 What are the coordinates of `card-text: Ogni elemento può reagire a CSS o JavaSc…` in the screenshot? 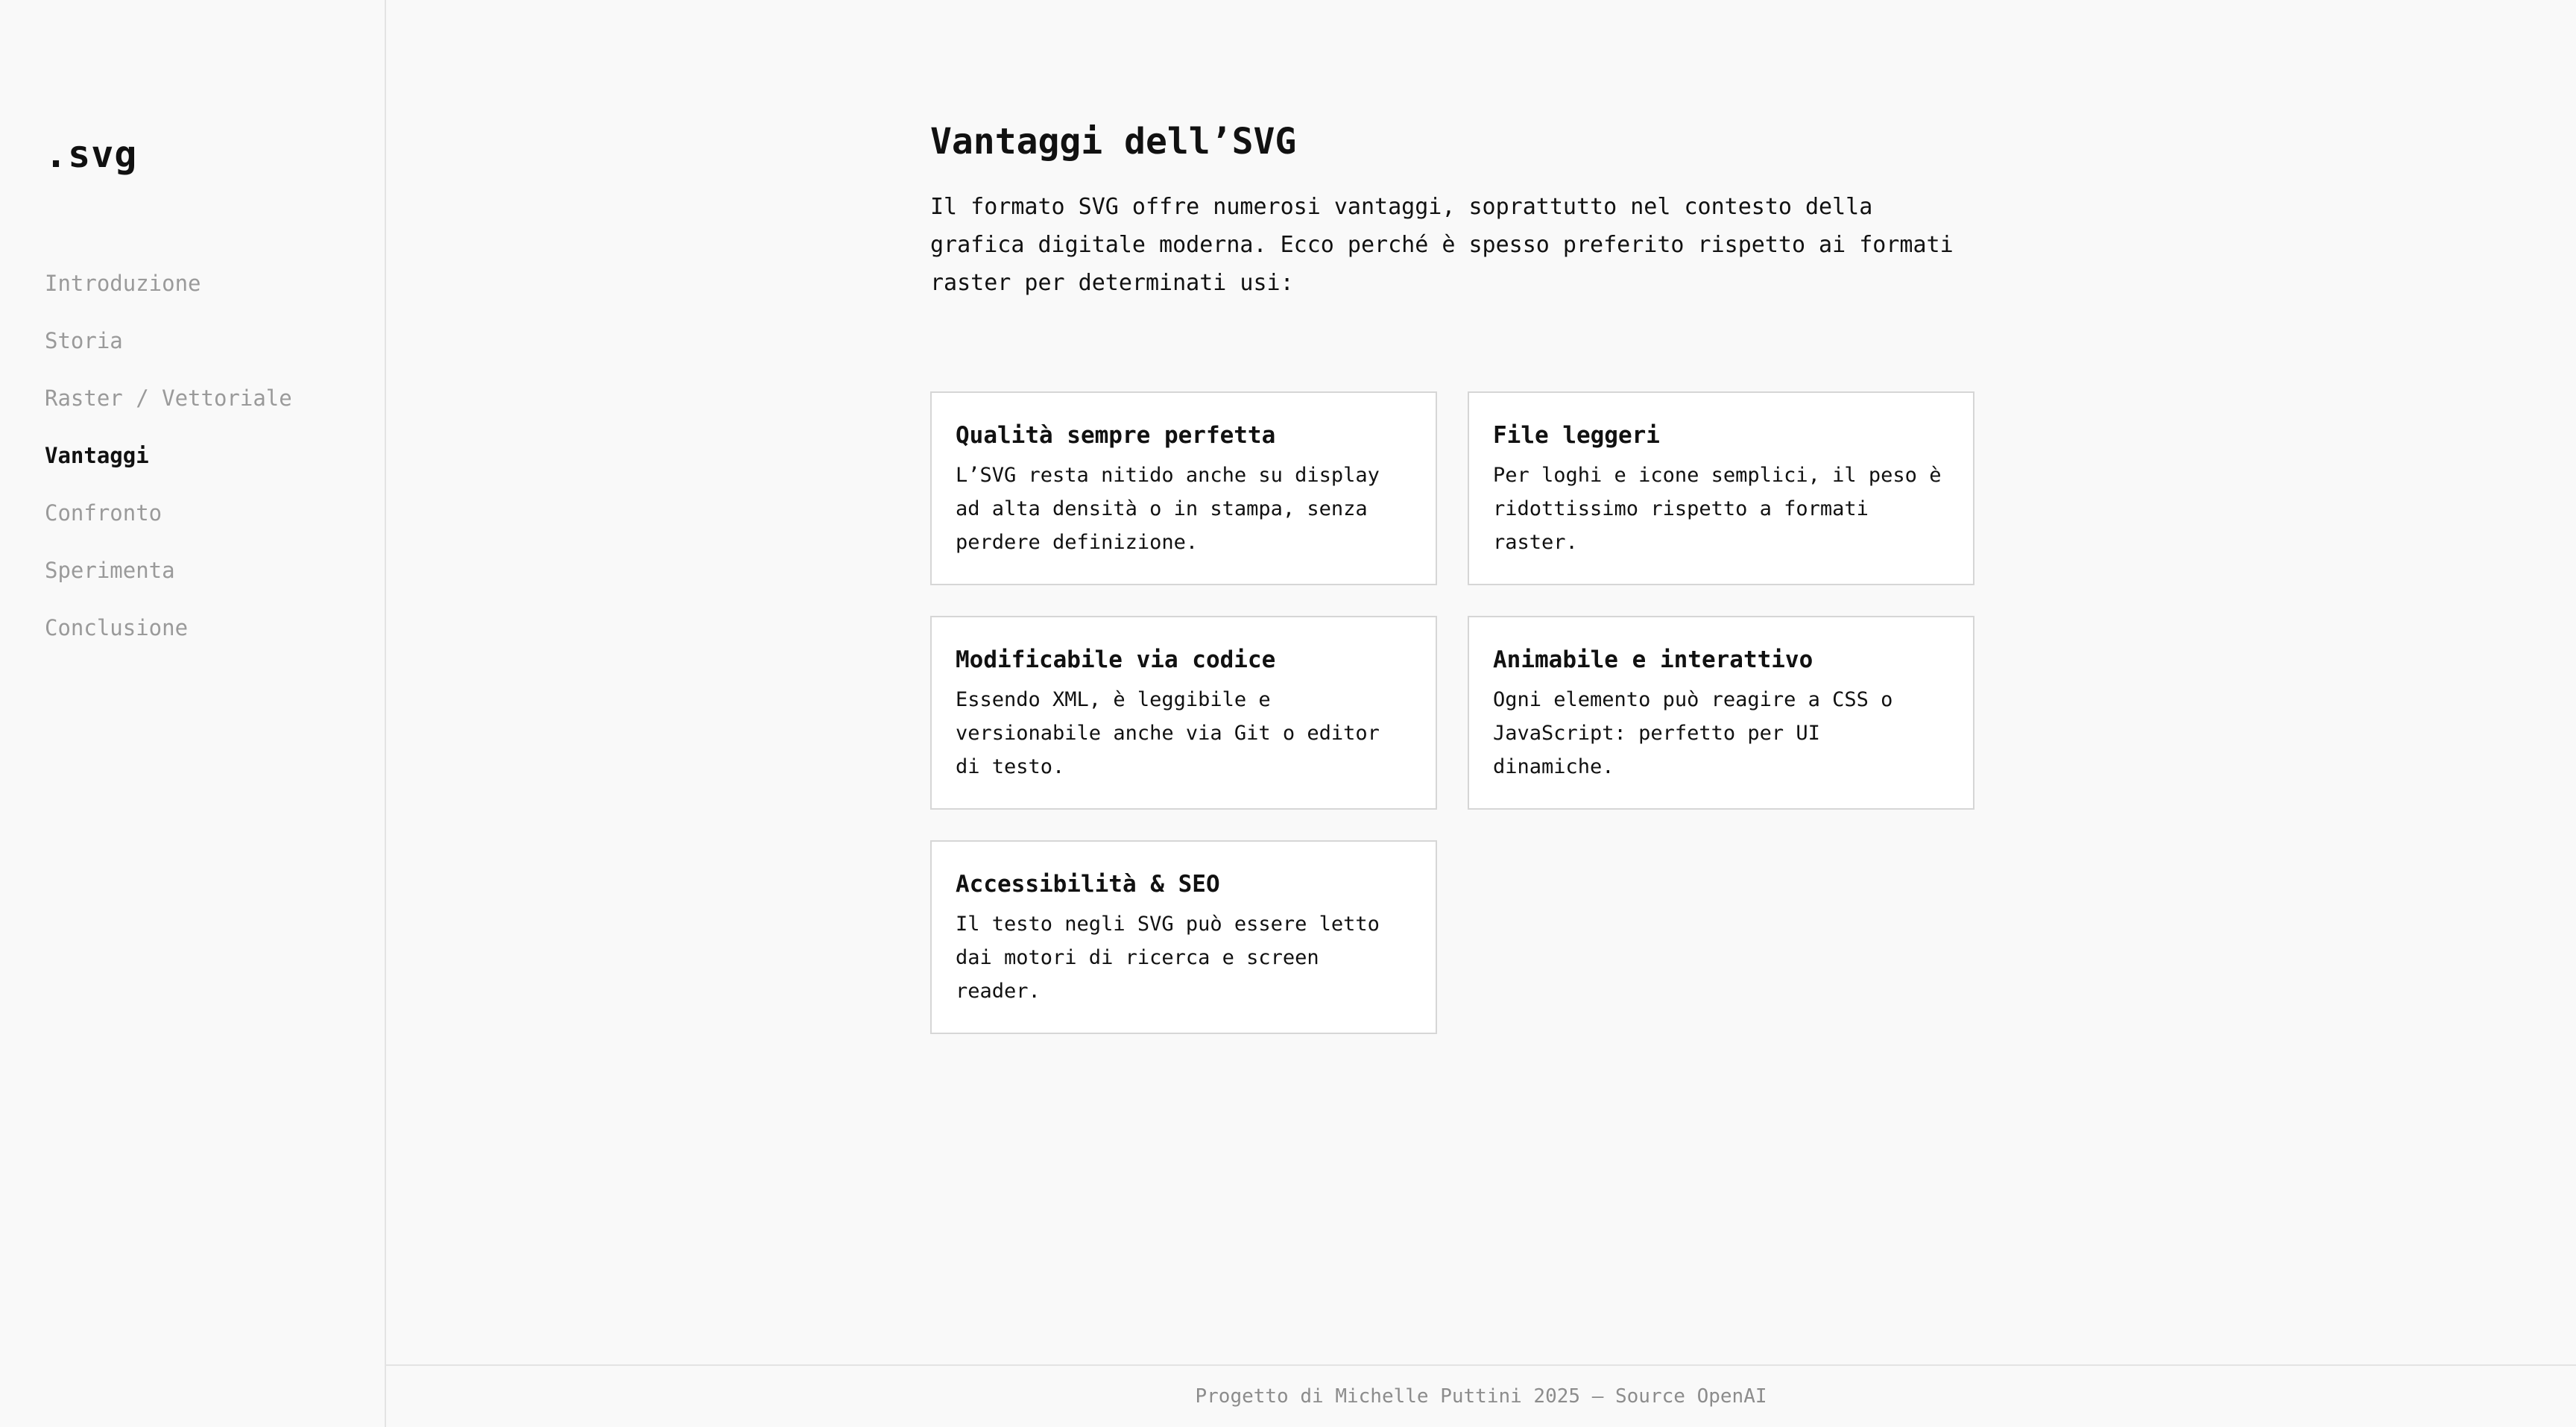 It's located at (1693, 733).